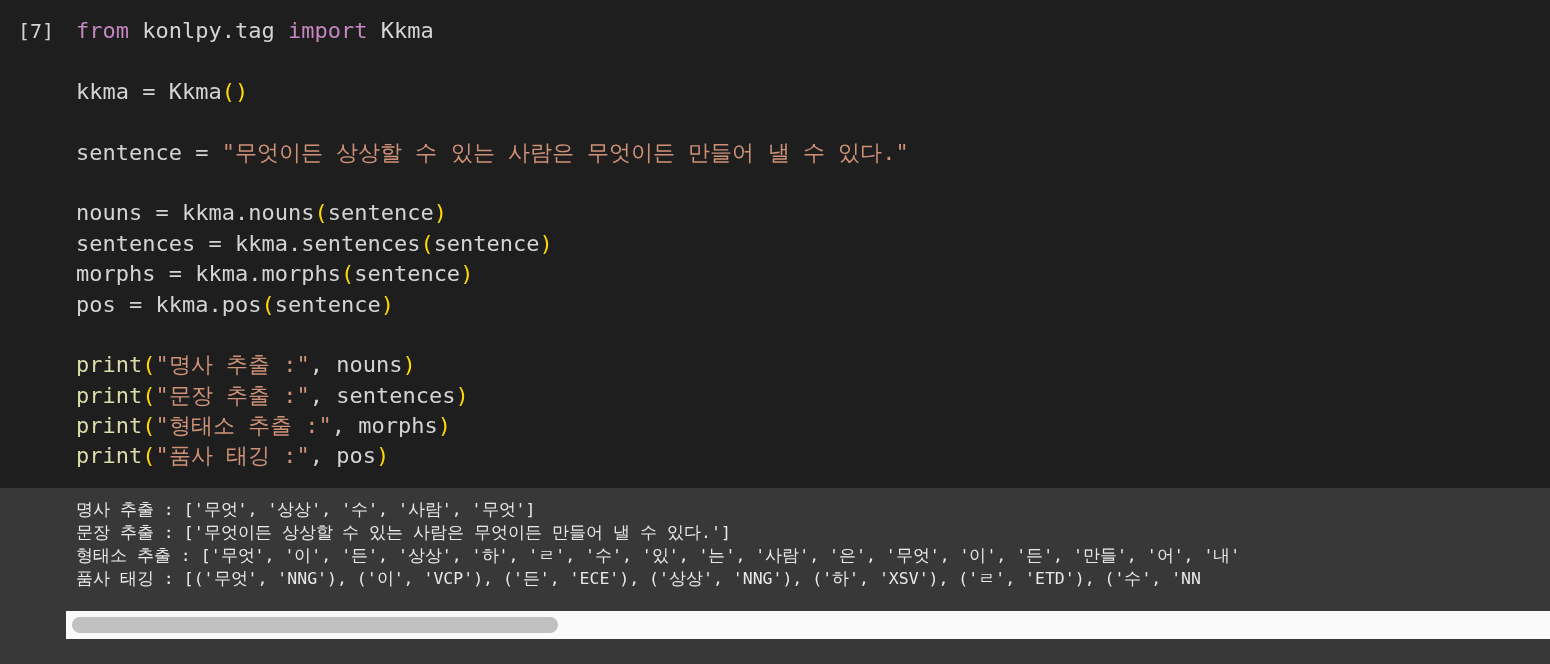 The width and height of the screenshot is (1550, 664). I want to click on output-line: 형태소 추출 : ['무엇', '이', '든', '상상', '하', 'ㄹ', '수', '있', '는', '사람', '은', '무엇', '이', '든', '만들', '어', '내', so click(659, 556).